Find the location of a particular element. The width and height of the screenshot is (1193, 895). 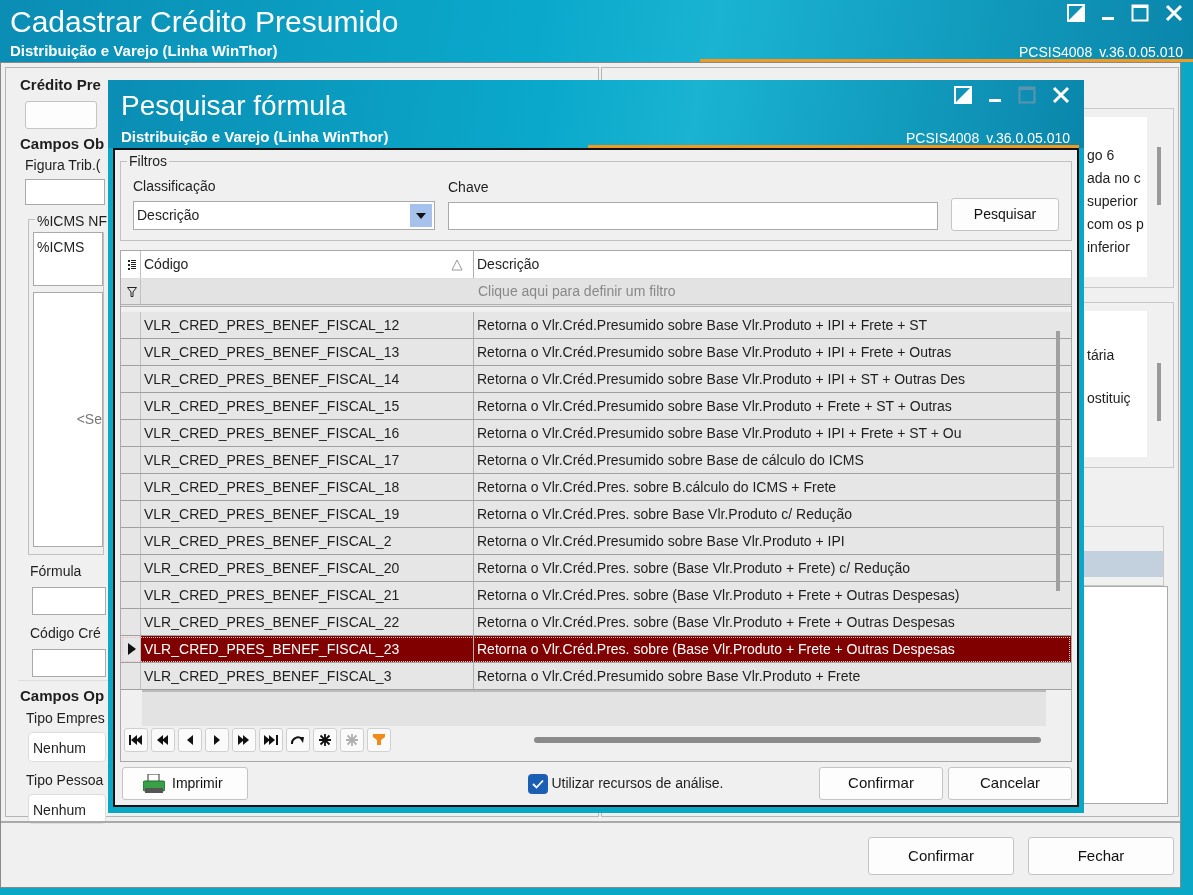

filter-icon is located at coordinates (379, 740).